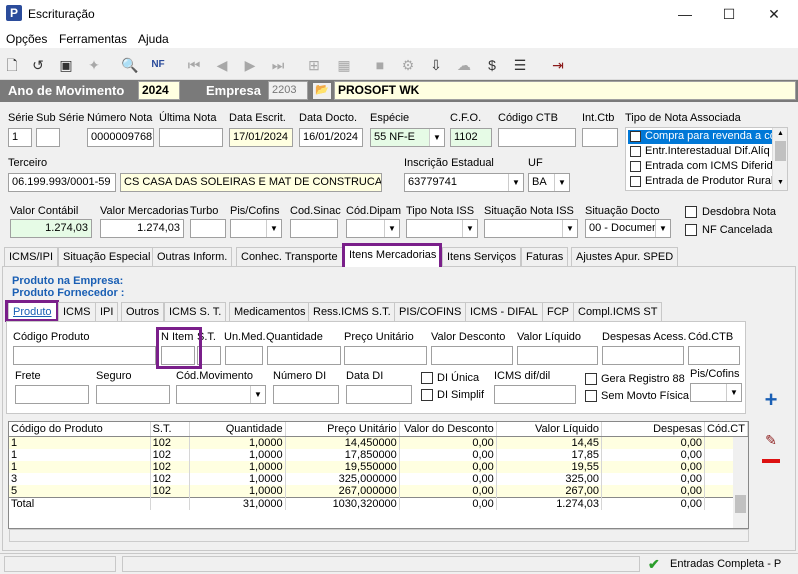  I want to click on save-icon: ▣, so click(66, 65).